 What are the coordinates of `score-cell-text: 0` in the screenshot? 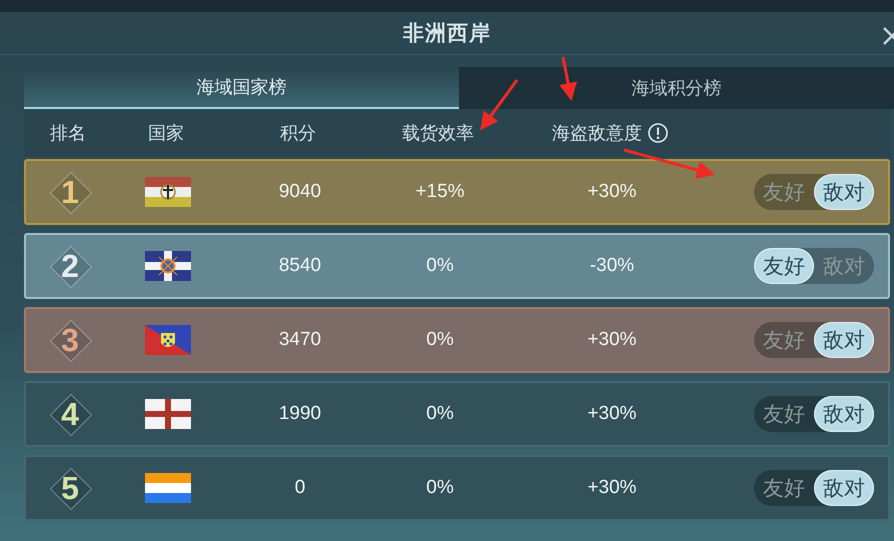 It's located at (300, 488).